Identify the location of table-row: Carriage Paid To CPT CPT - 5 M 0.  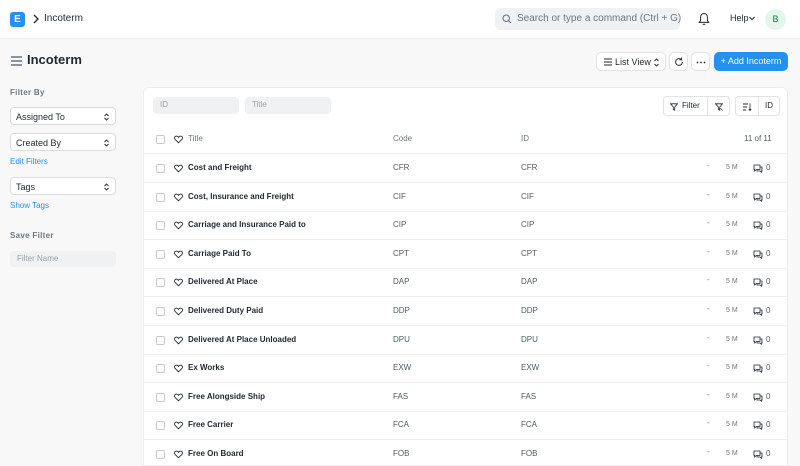
(465, 254).